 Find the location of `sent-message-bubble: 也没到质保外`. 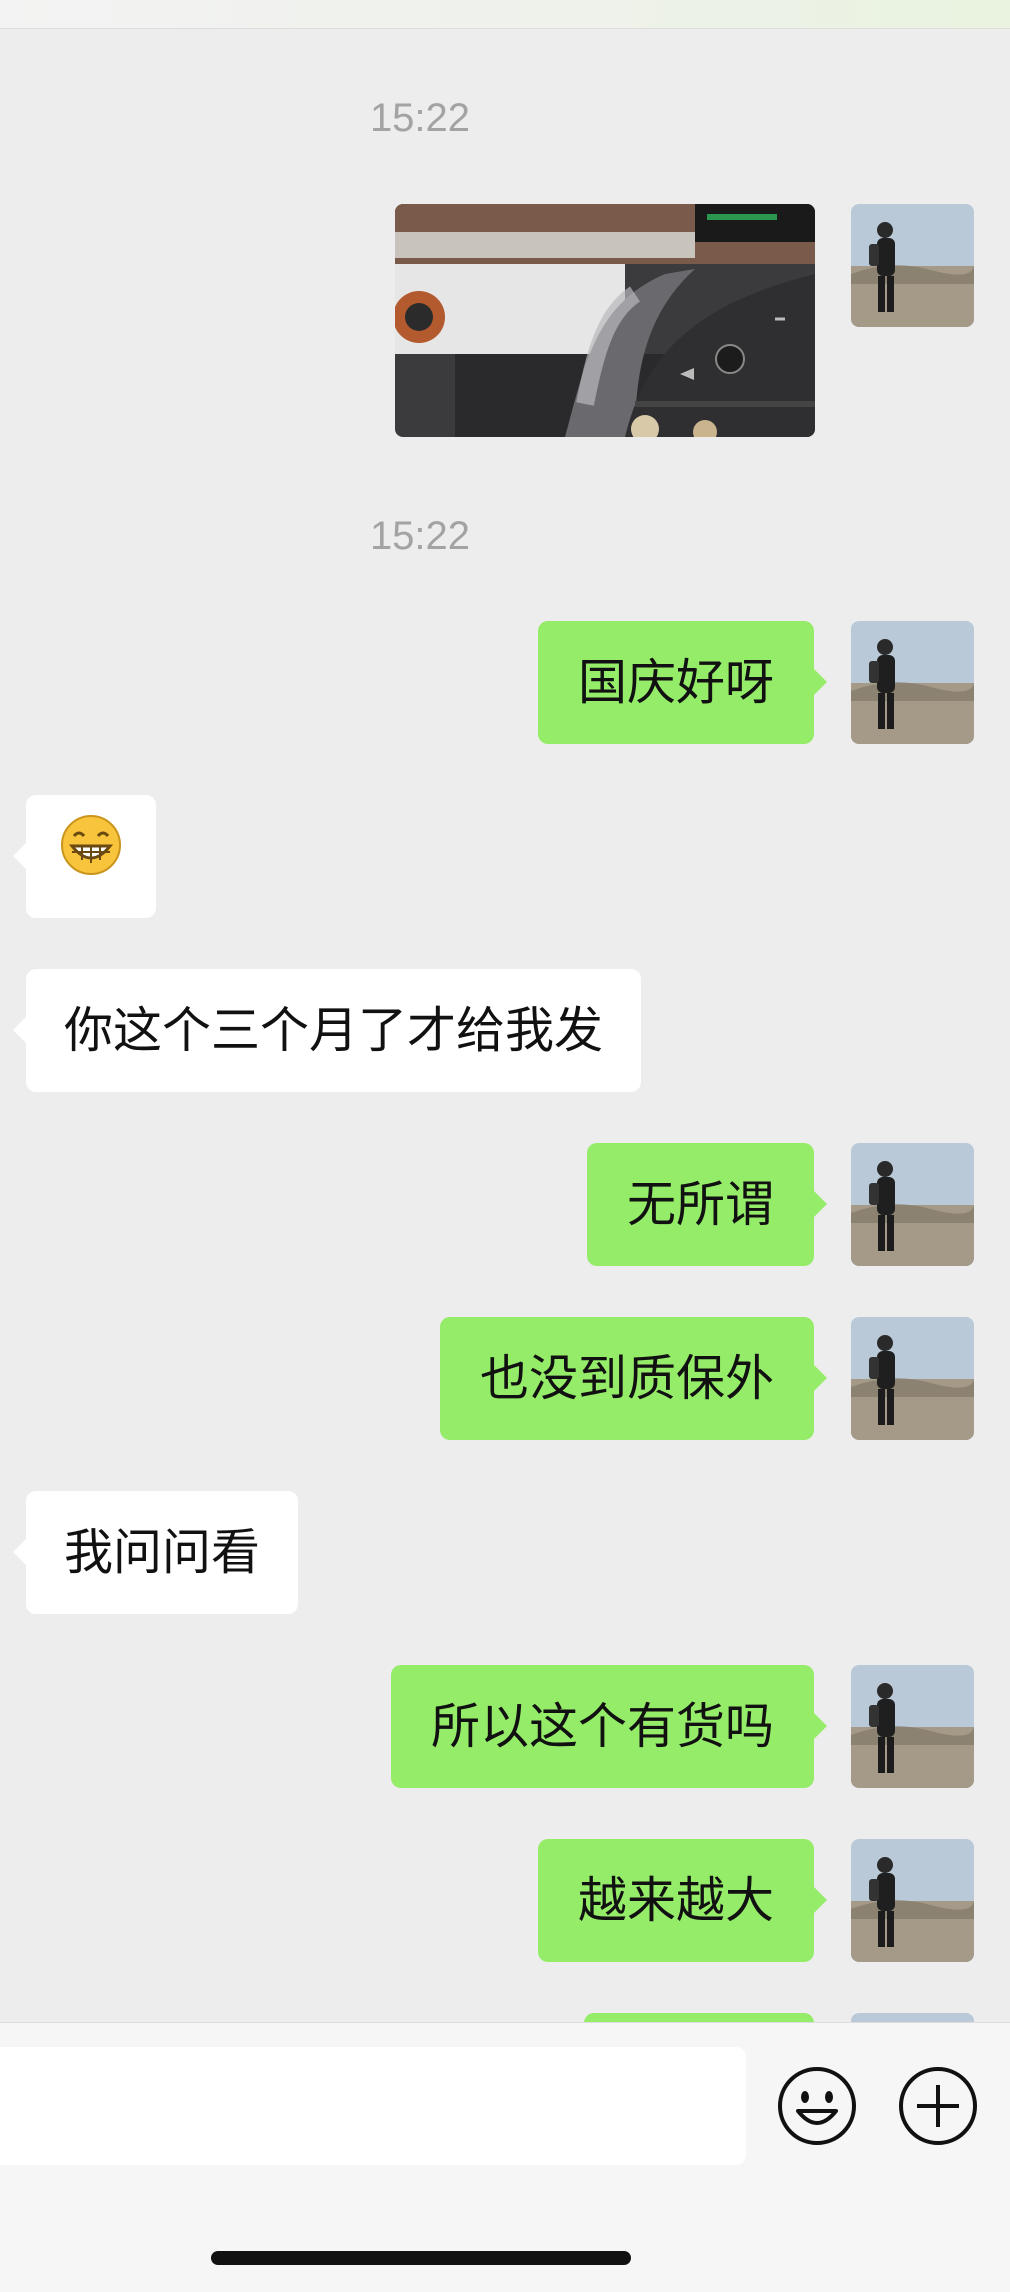

sent-message-bubble: 也没到质保外 is located at coordinates (633, 1378).